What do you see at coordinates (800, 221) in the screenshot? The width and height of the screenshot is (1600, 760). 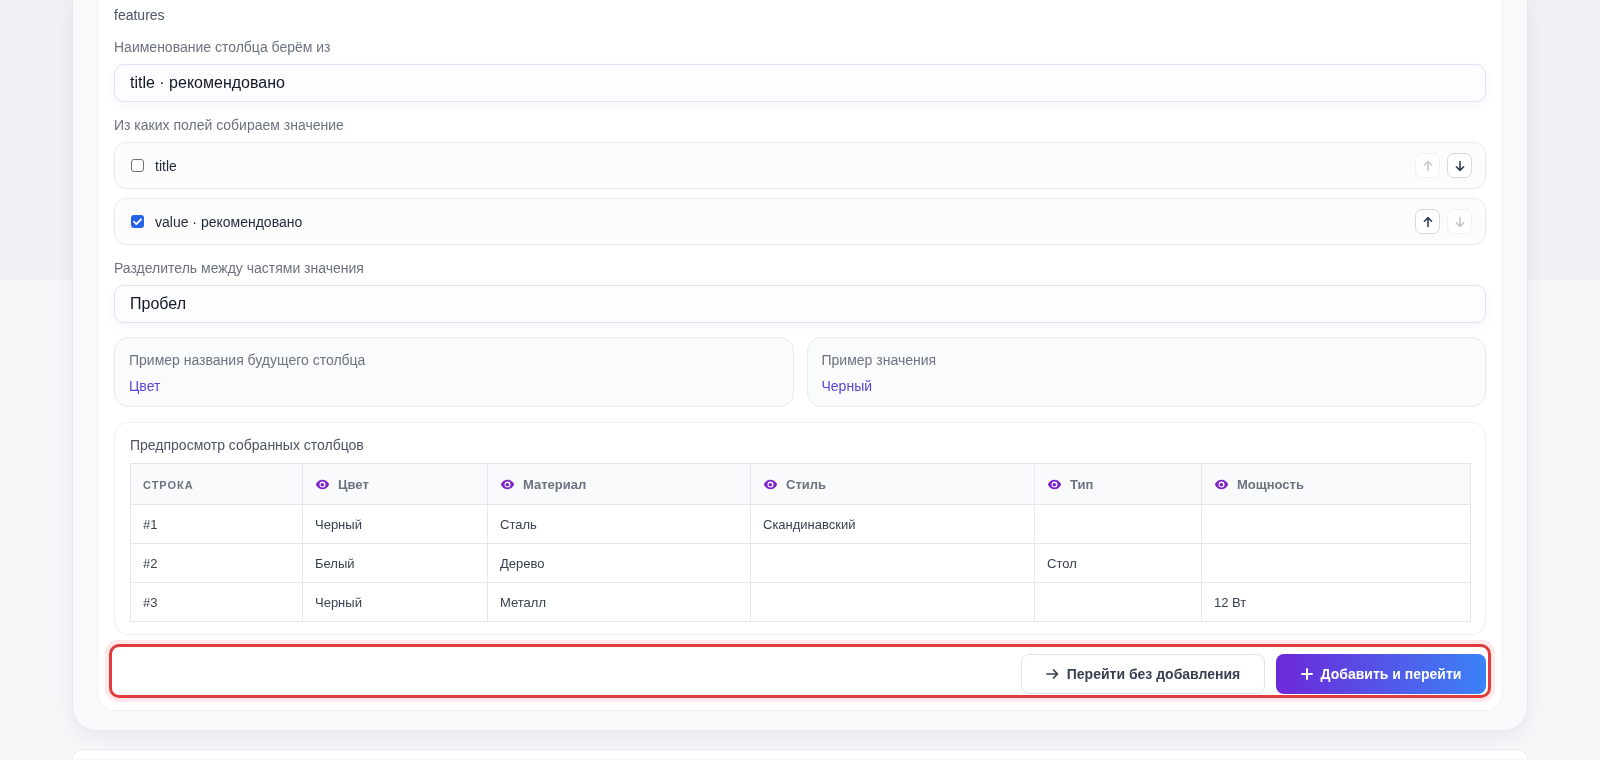 I see `field-row: value · рекомендовано` at bounding box center [800, 221].